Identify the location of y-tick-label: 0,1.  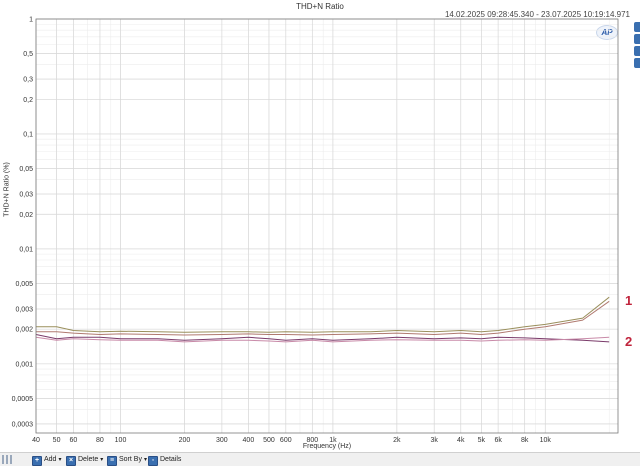
(28, 134).